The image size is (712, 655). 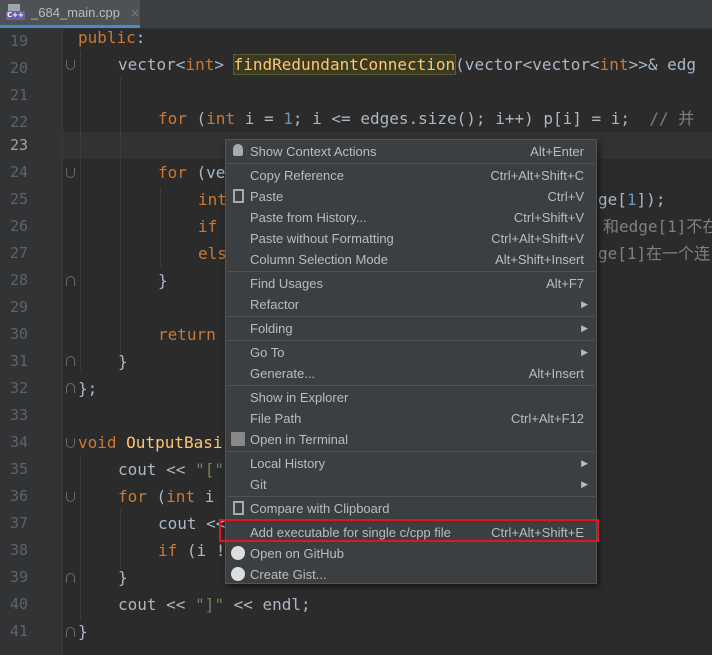 What do you see at coordinates (267, 196) in the screenshot?
I see `menu-item-label: Paste` at bounding box center [267, 196].